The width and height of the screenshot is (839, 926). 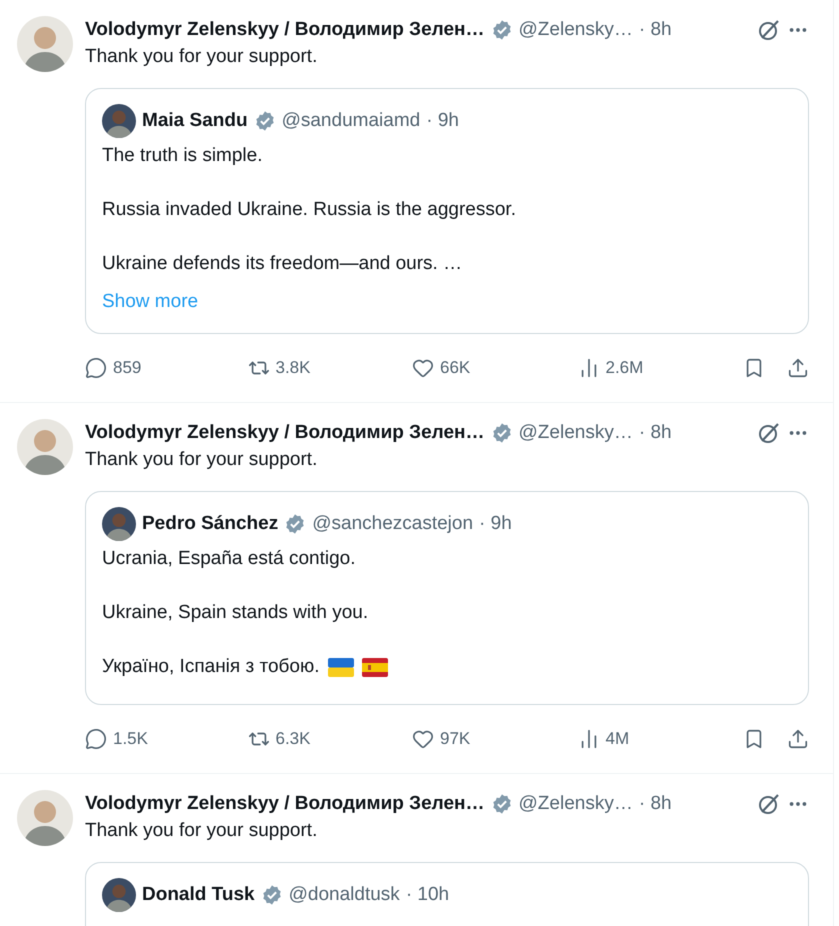 I want to click on quote-text: The truth is simple., so click(x=182, y=156).